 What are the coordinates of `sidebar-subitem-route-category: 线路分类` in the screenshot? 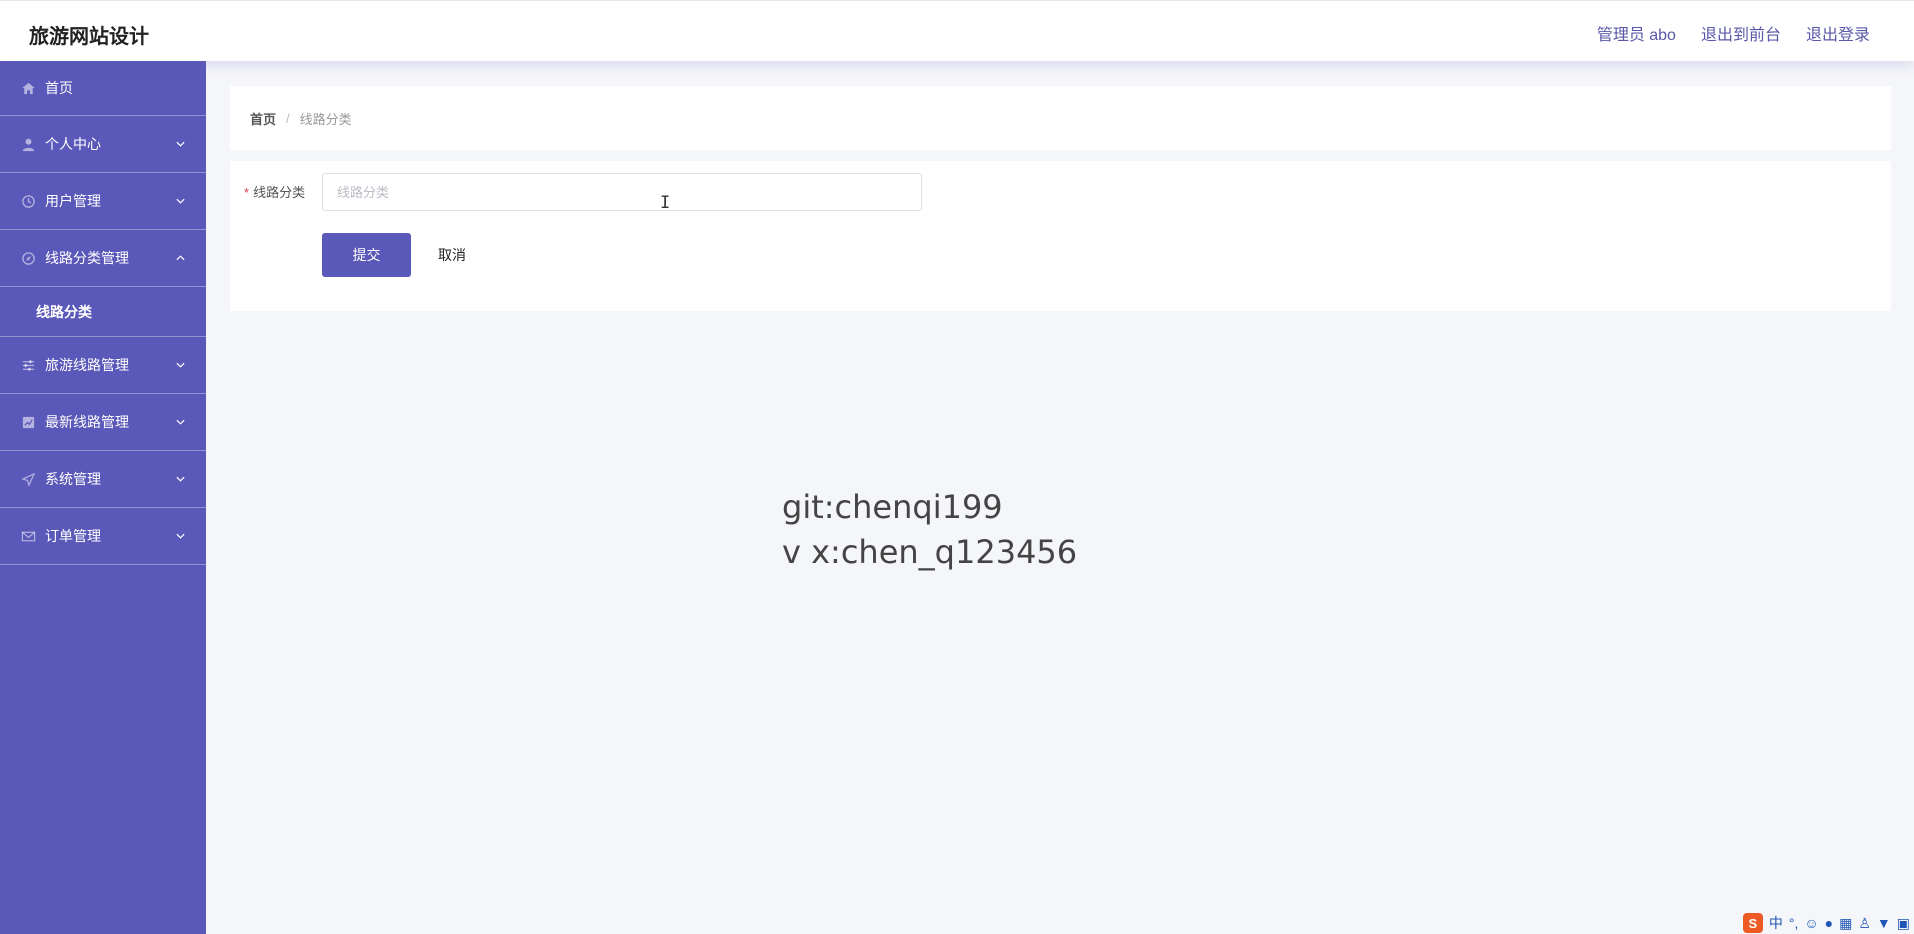 It's located at (103, 312).